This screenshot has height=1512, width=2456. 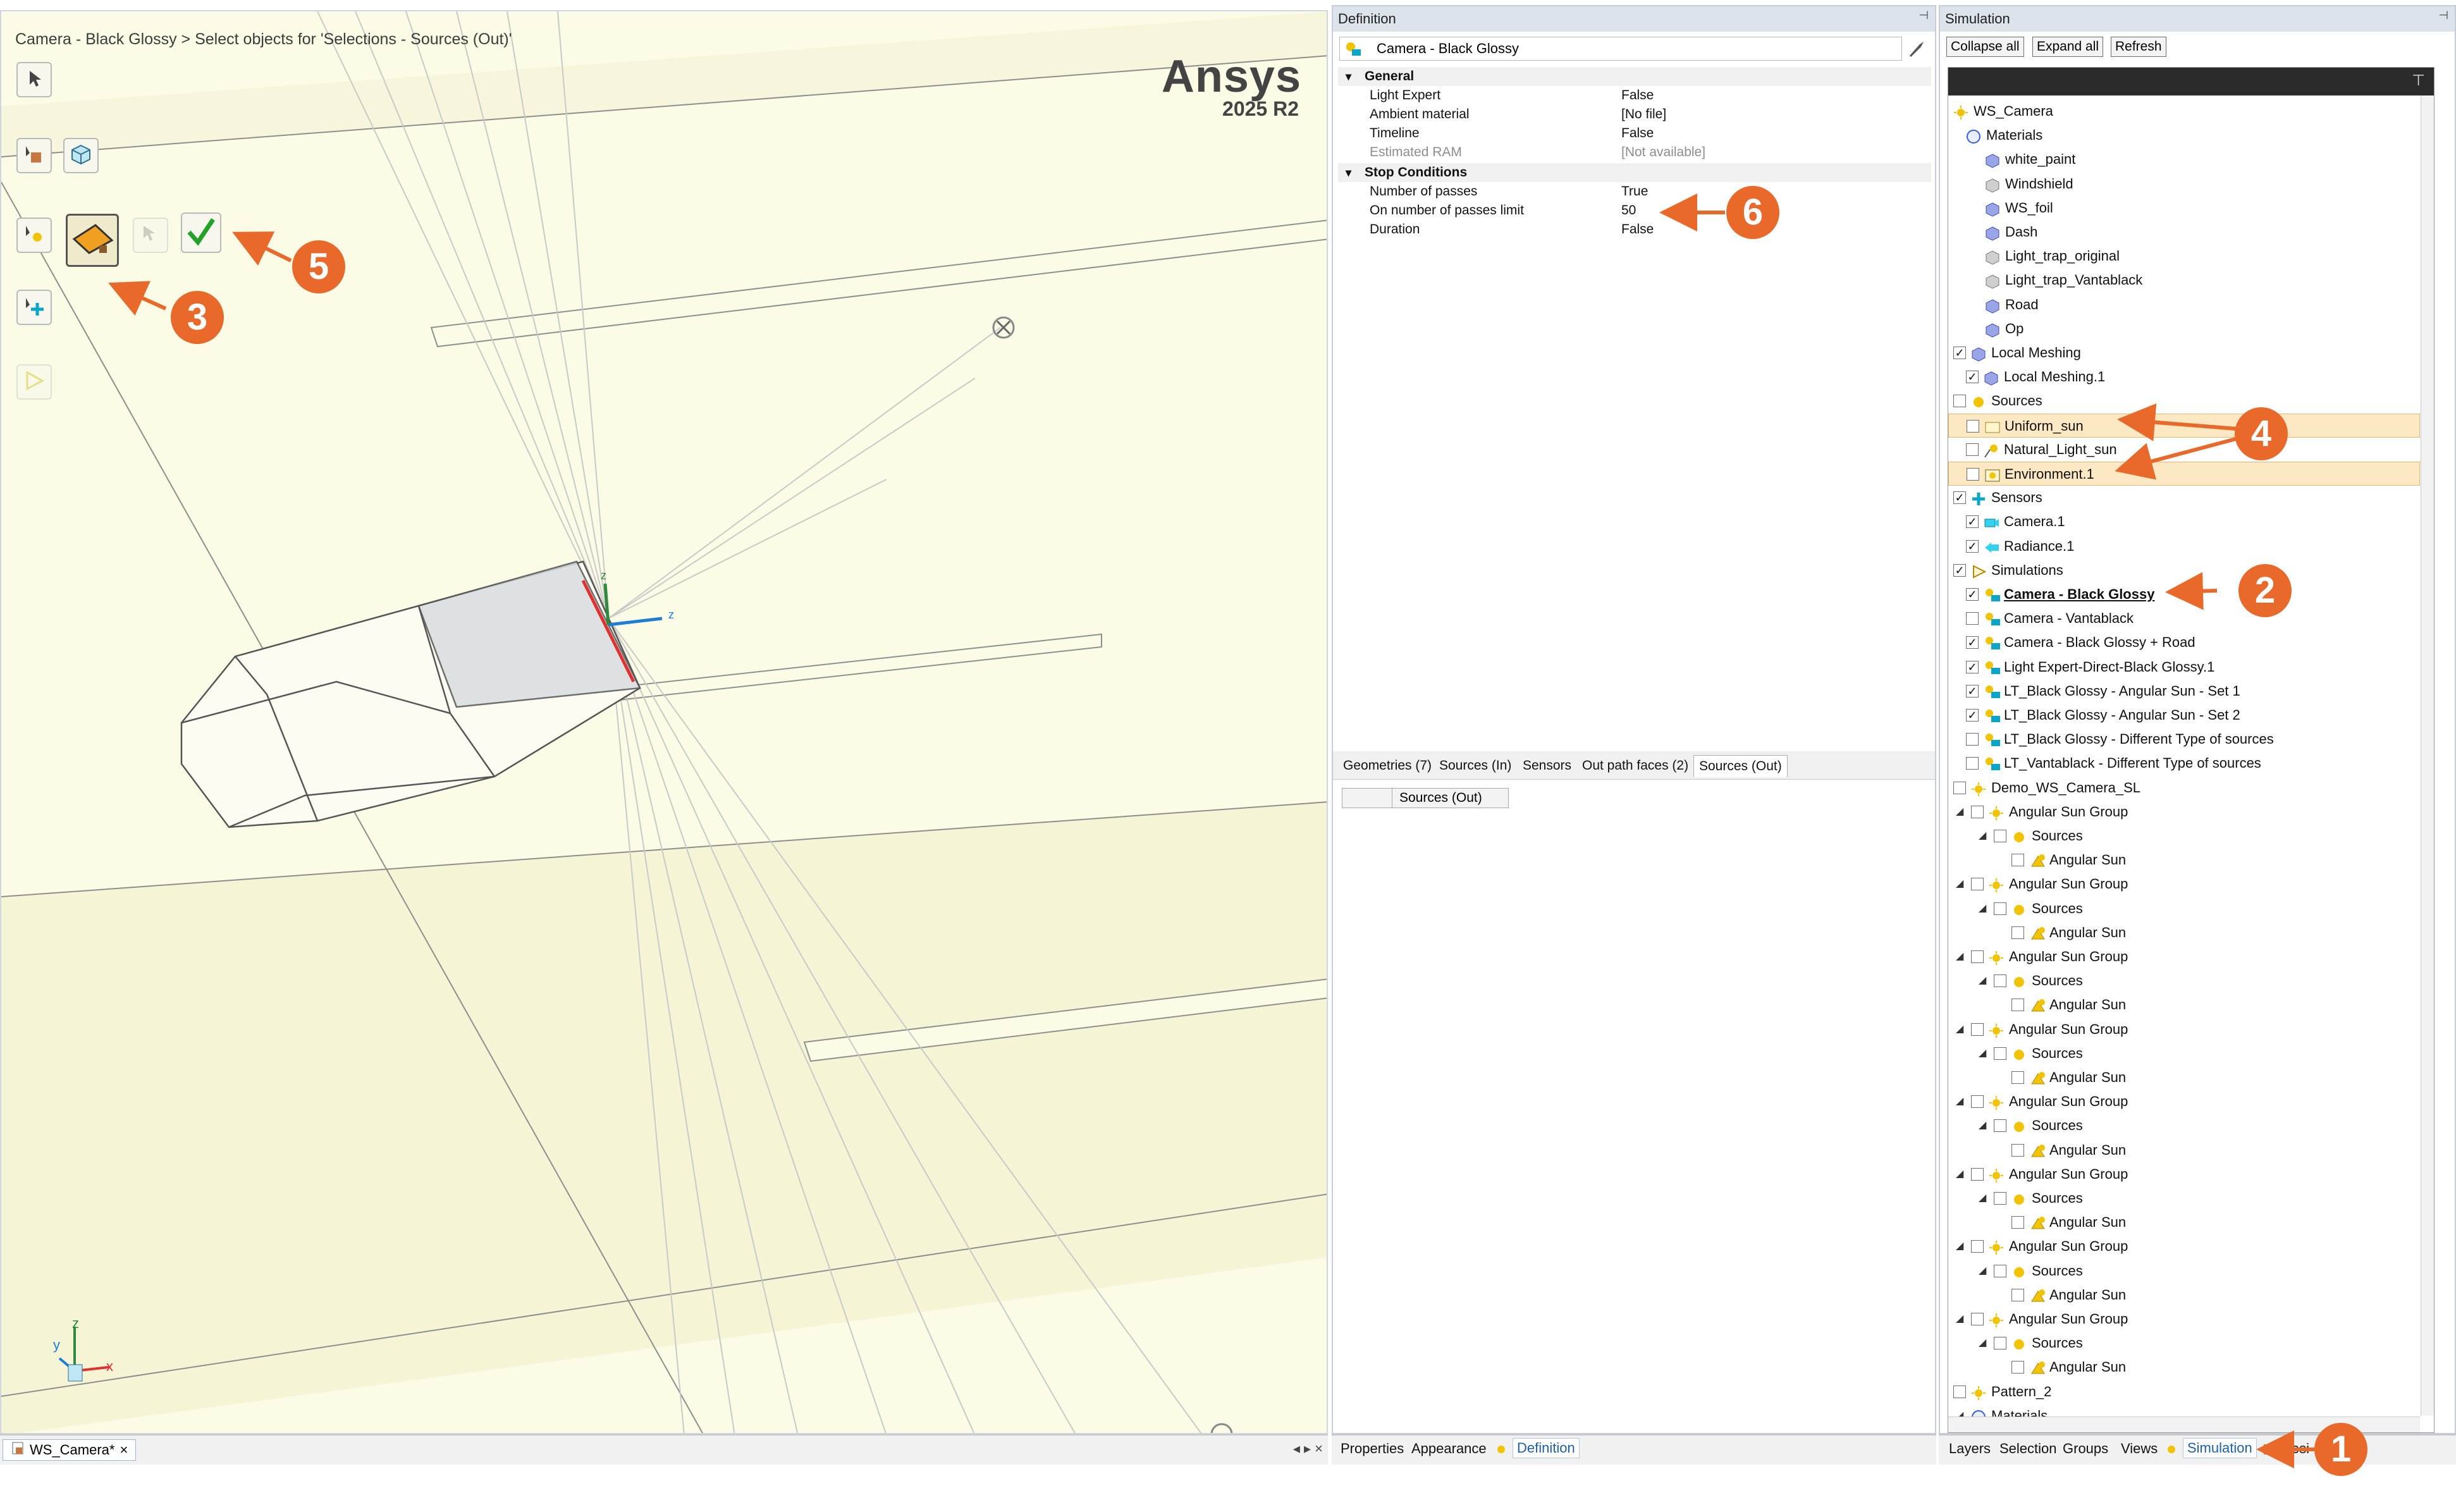 What do you see at coordinates (1740, 766) in the screenshot?
I see `tab-sources-out: Sources (Out)` at bounding box center [1740, 766].